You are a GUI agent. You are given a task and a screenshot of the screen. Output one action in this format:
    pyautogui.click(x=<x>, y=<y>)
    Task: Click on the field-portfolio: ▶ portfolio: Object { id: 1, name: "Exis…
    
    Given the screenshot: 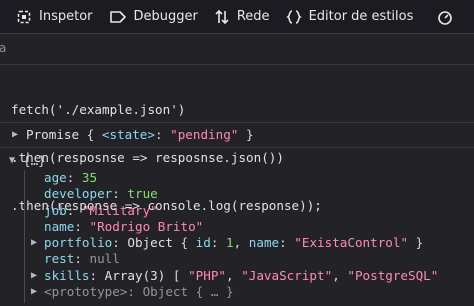 What is the action you would take?
    pyautogui.click(x=227, y=243)
    